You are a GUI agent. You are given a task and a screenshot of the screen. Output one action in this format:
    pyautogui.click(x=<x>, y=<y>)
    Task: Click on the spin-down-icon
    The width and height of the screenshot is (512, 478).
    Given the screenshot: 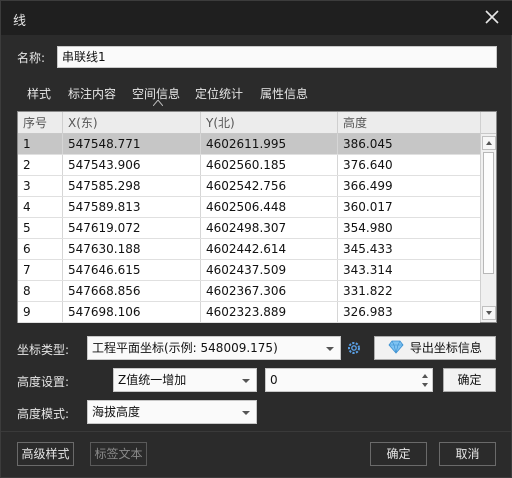 What is the action you would take?
    pyautogui.click(x=425, y=385)
    